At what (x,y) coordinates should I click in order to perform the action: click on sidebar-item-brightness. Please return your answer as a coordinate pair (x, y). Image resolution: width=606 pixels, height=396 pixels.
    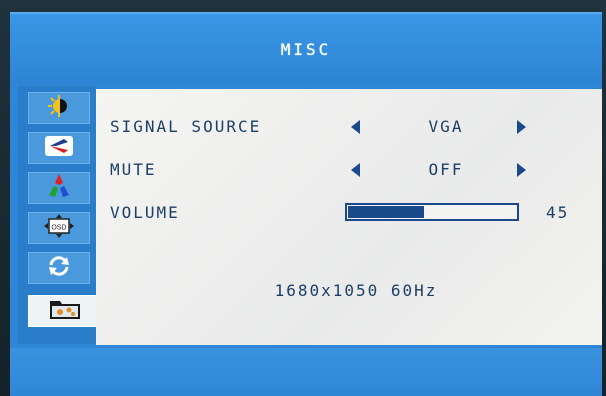
    Looking at the image, I should click on (59, 108).